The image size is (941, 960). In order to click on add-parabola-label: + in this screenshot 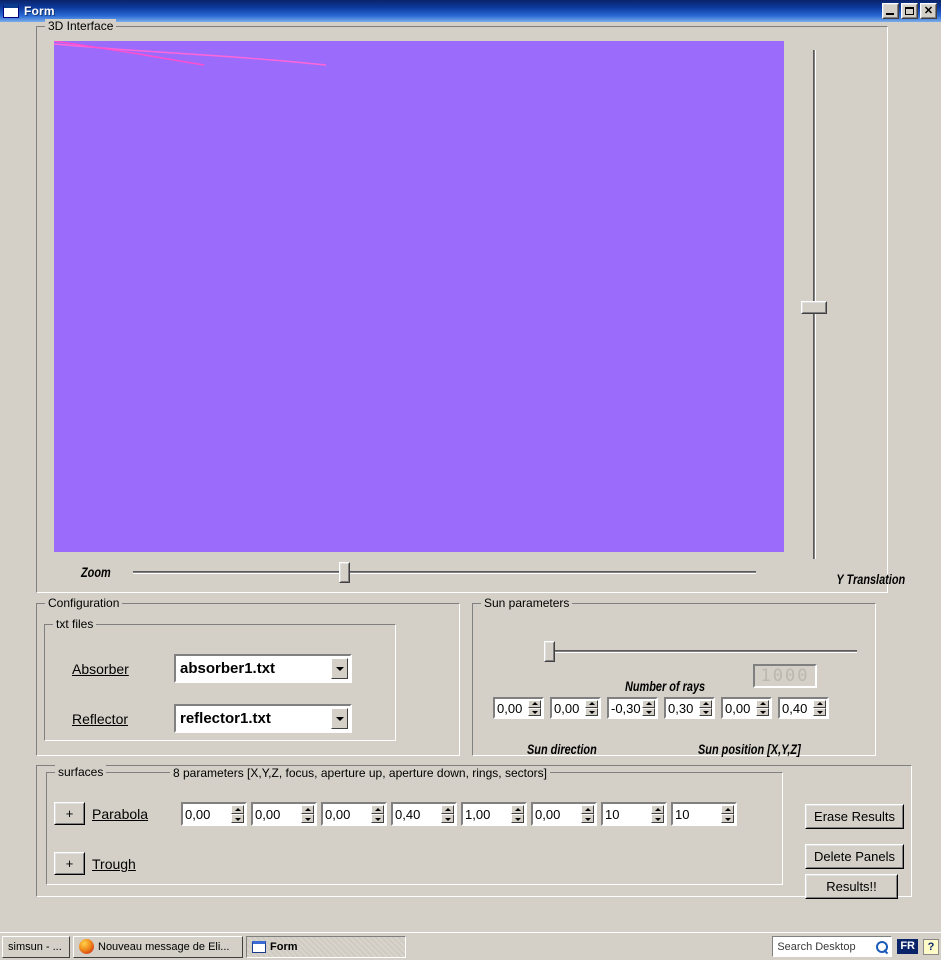, I will do `click(69, 813)`.